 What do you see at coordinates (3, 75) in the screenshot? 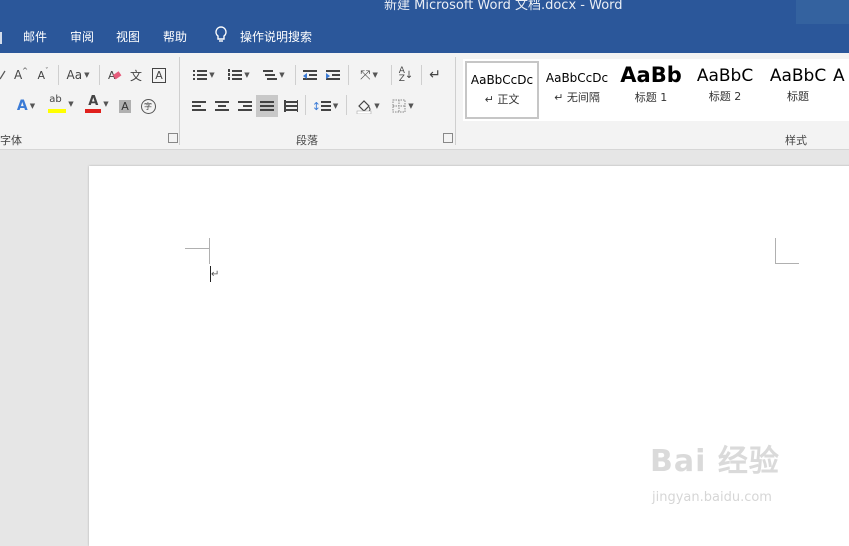
I see `font-size-dropdown-edge` at bounding box center [3, 75].